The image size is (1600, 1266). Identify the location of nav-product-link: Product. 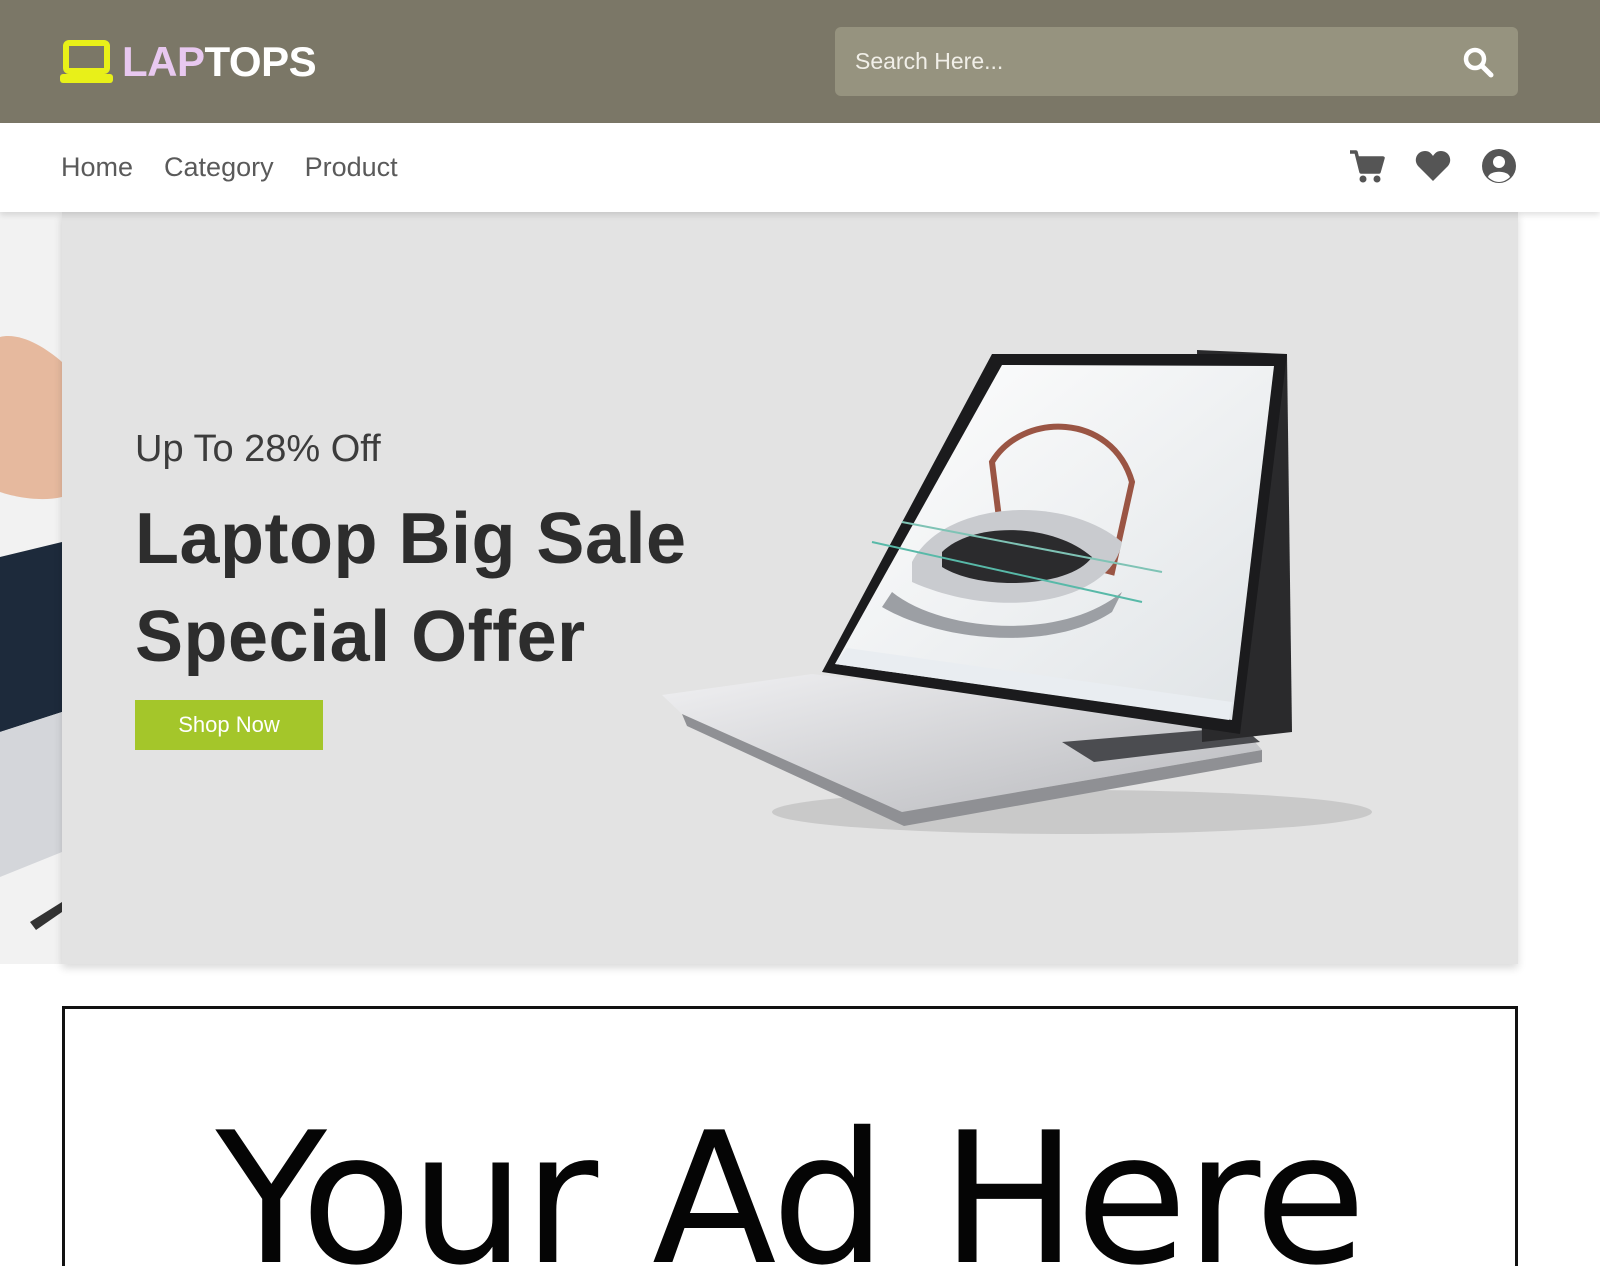
(351, 167).